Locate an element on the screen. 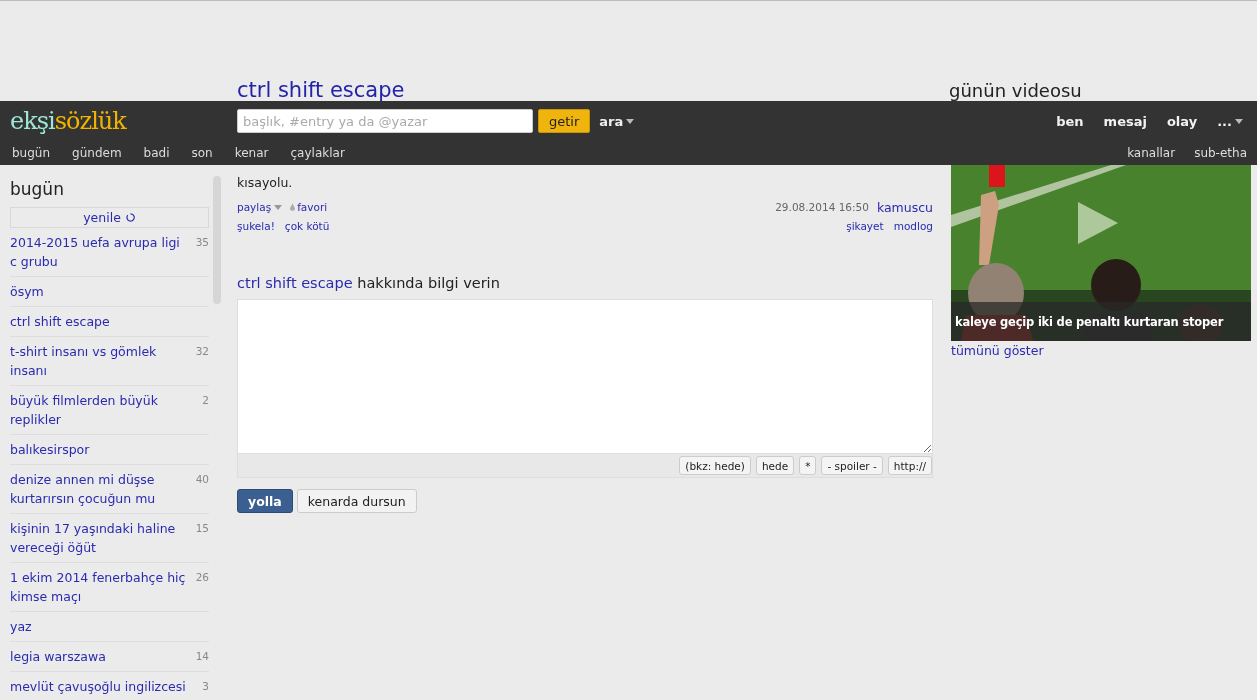  nav-tab: sub-etha is located at coordinates (1220, 153).